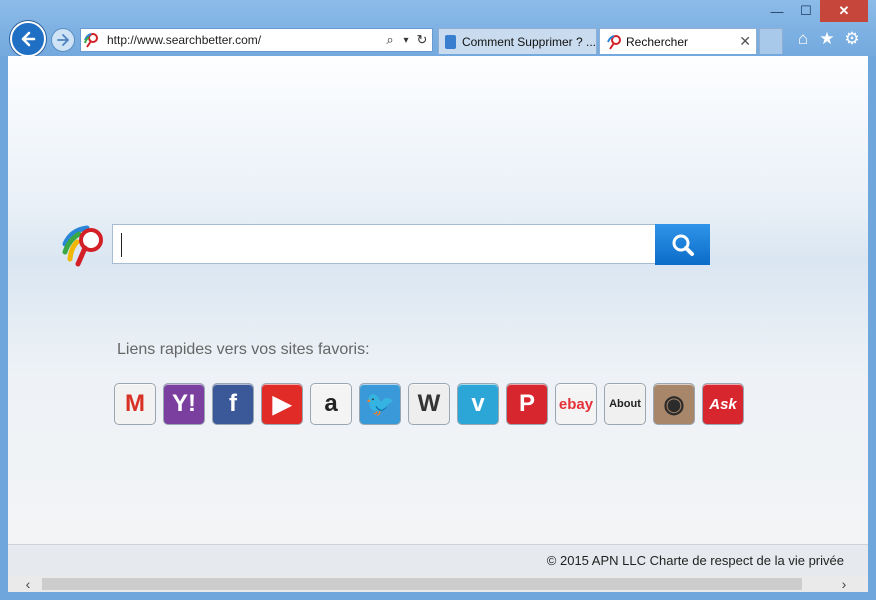  I want to click on quicklink-ask: Ask, so click(723, 404).